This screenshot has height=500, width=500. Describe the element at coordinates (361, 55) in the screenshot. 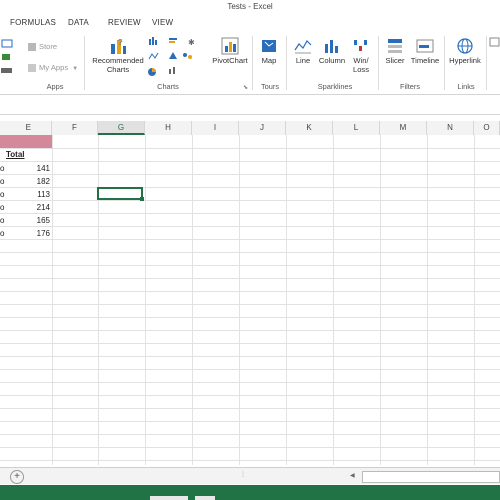

I see `sparkline-winloss-button: Win/ Loss` at that location.